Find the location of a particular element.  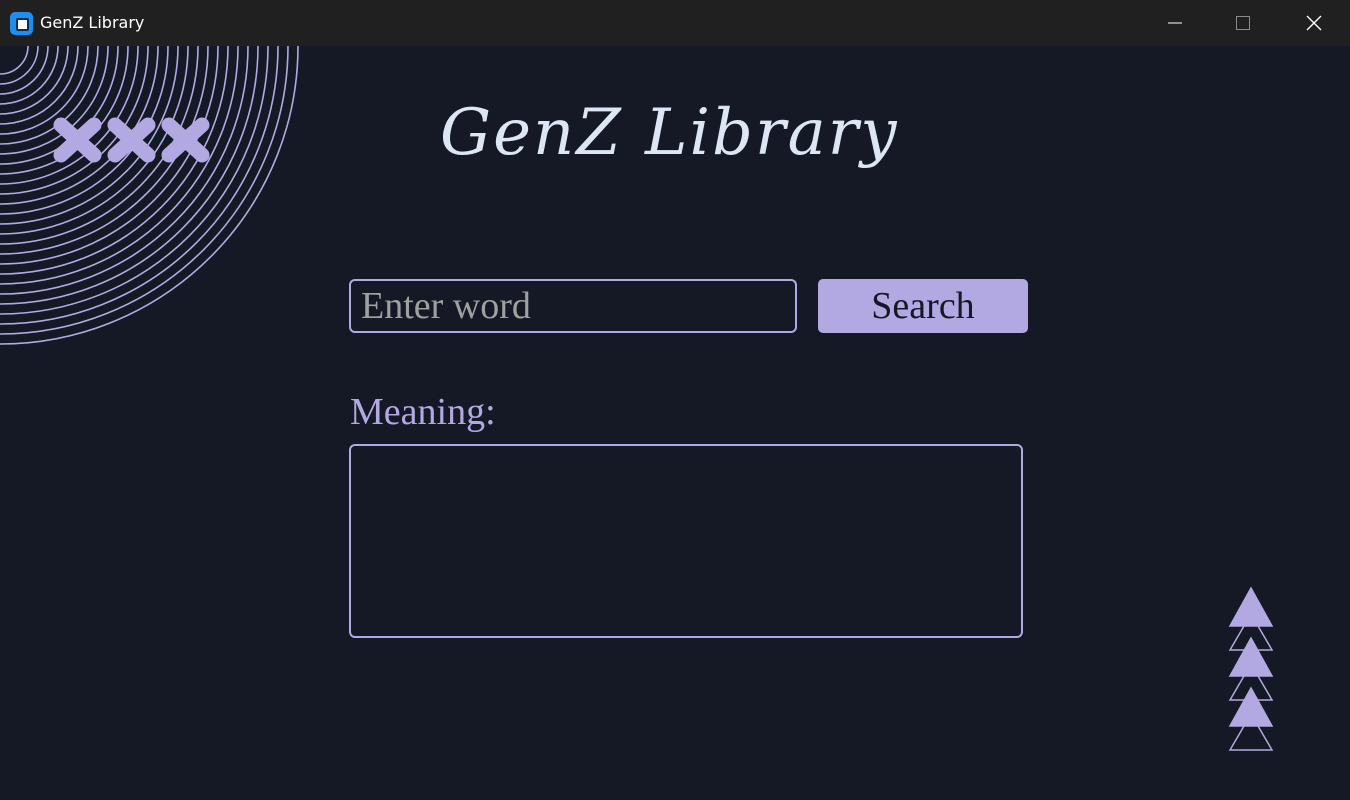

close-icon is located at coordinates (1314, 23).